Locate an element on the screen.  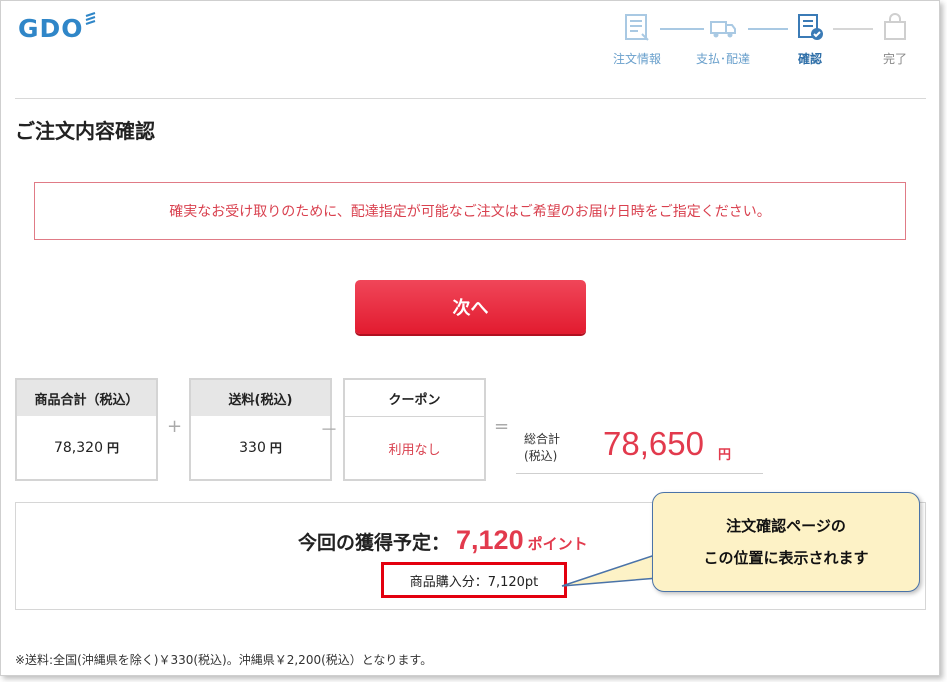
page-title: ご注文内容確認 is located at coordinates (85, 131).